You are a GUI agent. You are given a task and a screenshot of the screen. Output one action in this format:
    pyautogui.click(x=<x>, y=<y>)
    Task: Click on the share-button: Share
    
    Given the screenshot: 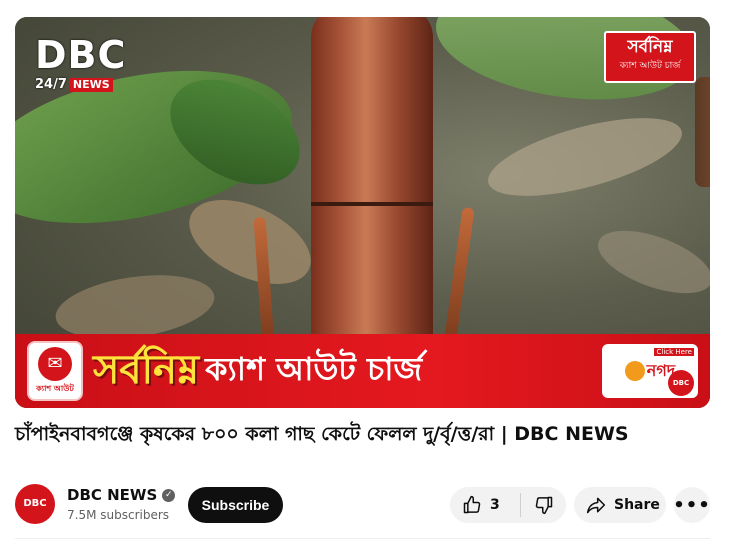 What is the action you would take?
    pyautogui.click(x=620, y=505)
    